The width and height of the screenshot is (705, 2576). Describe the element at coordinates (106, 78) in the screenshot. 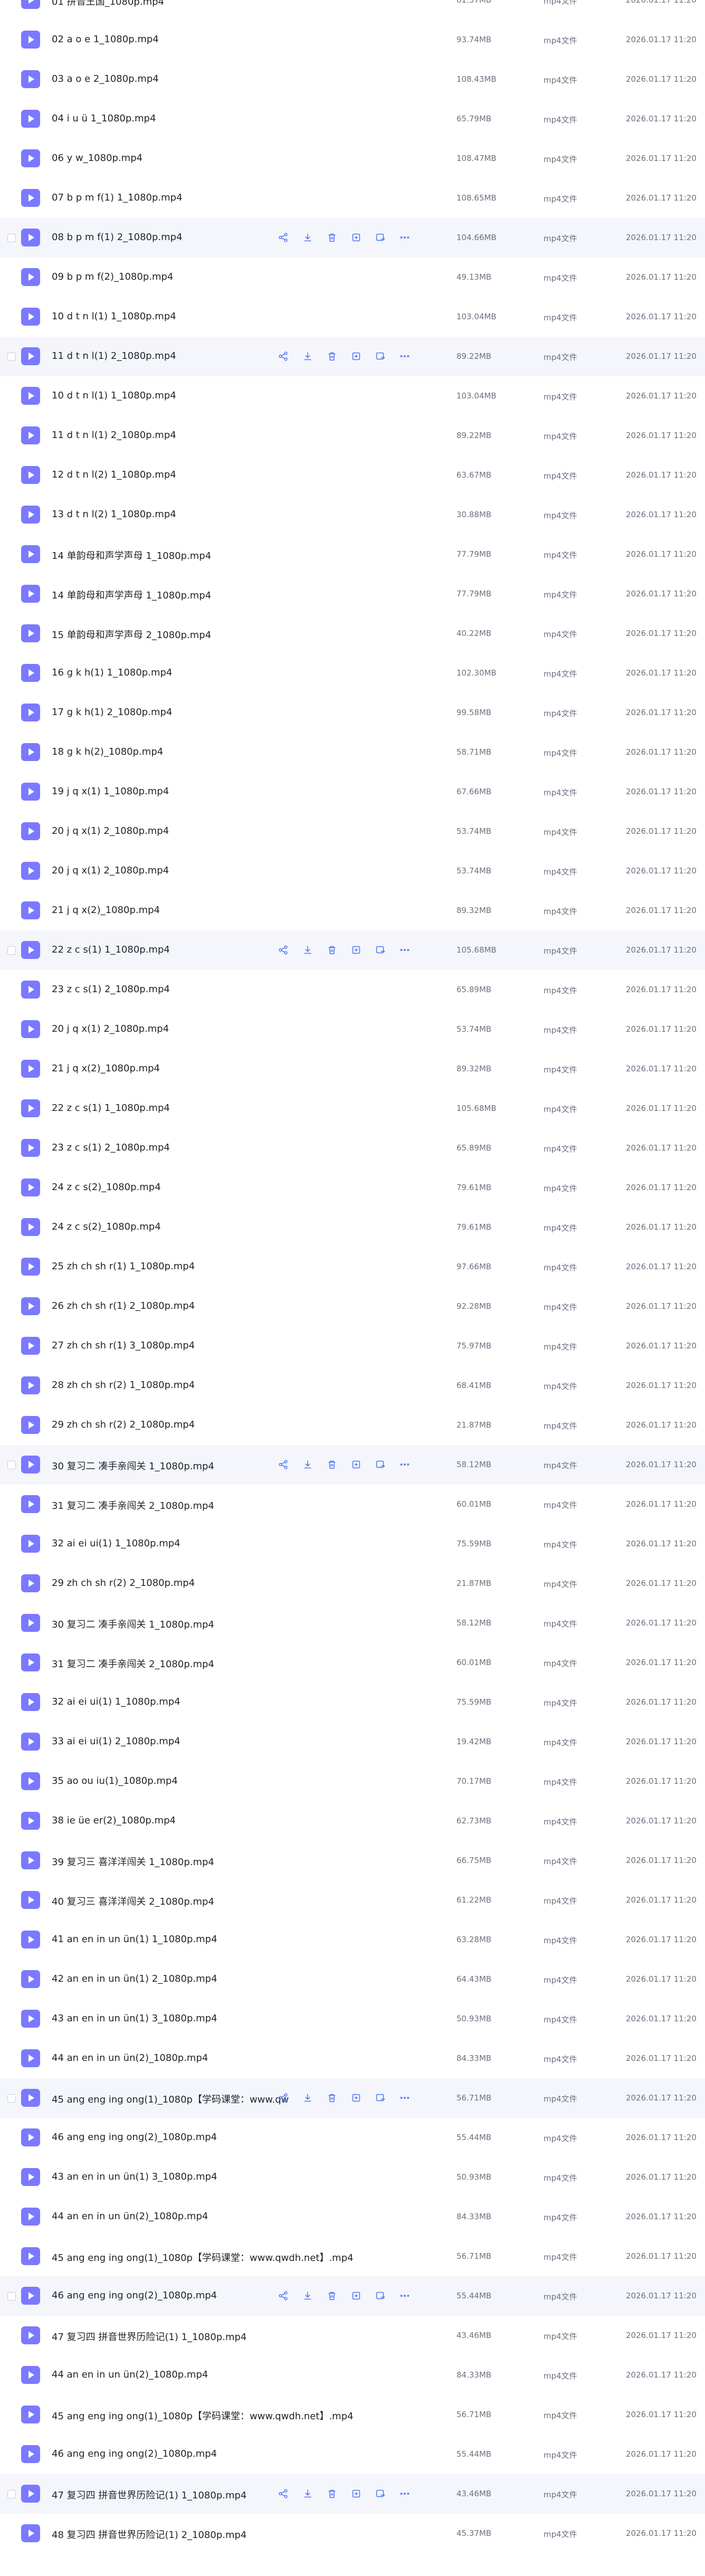

I see `file-name: 03 a o e 2_1080p.mp4` at that location.